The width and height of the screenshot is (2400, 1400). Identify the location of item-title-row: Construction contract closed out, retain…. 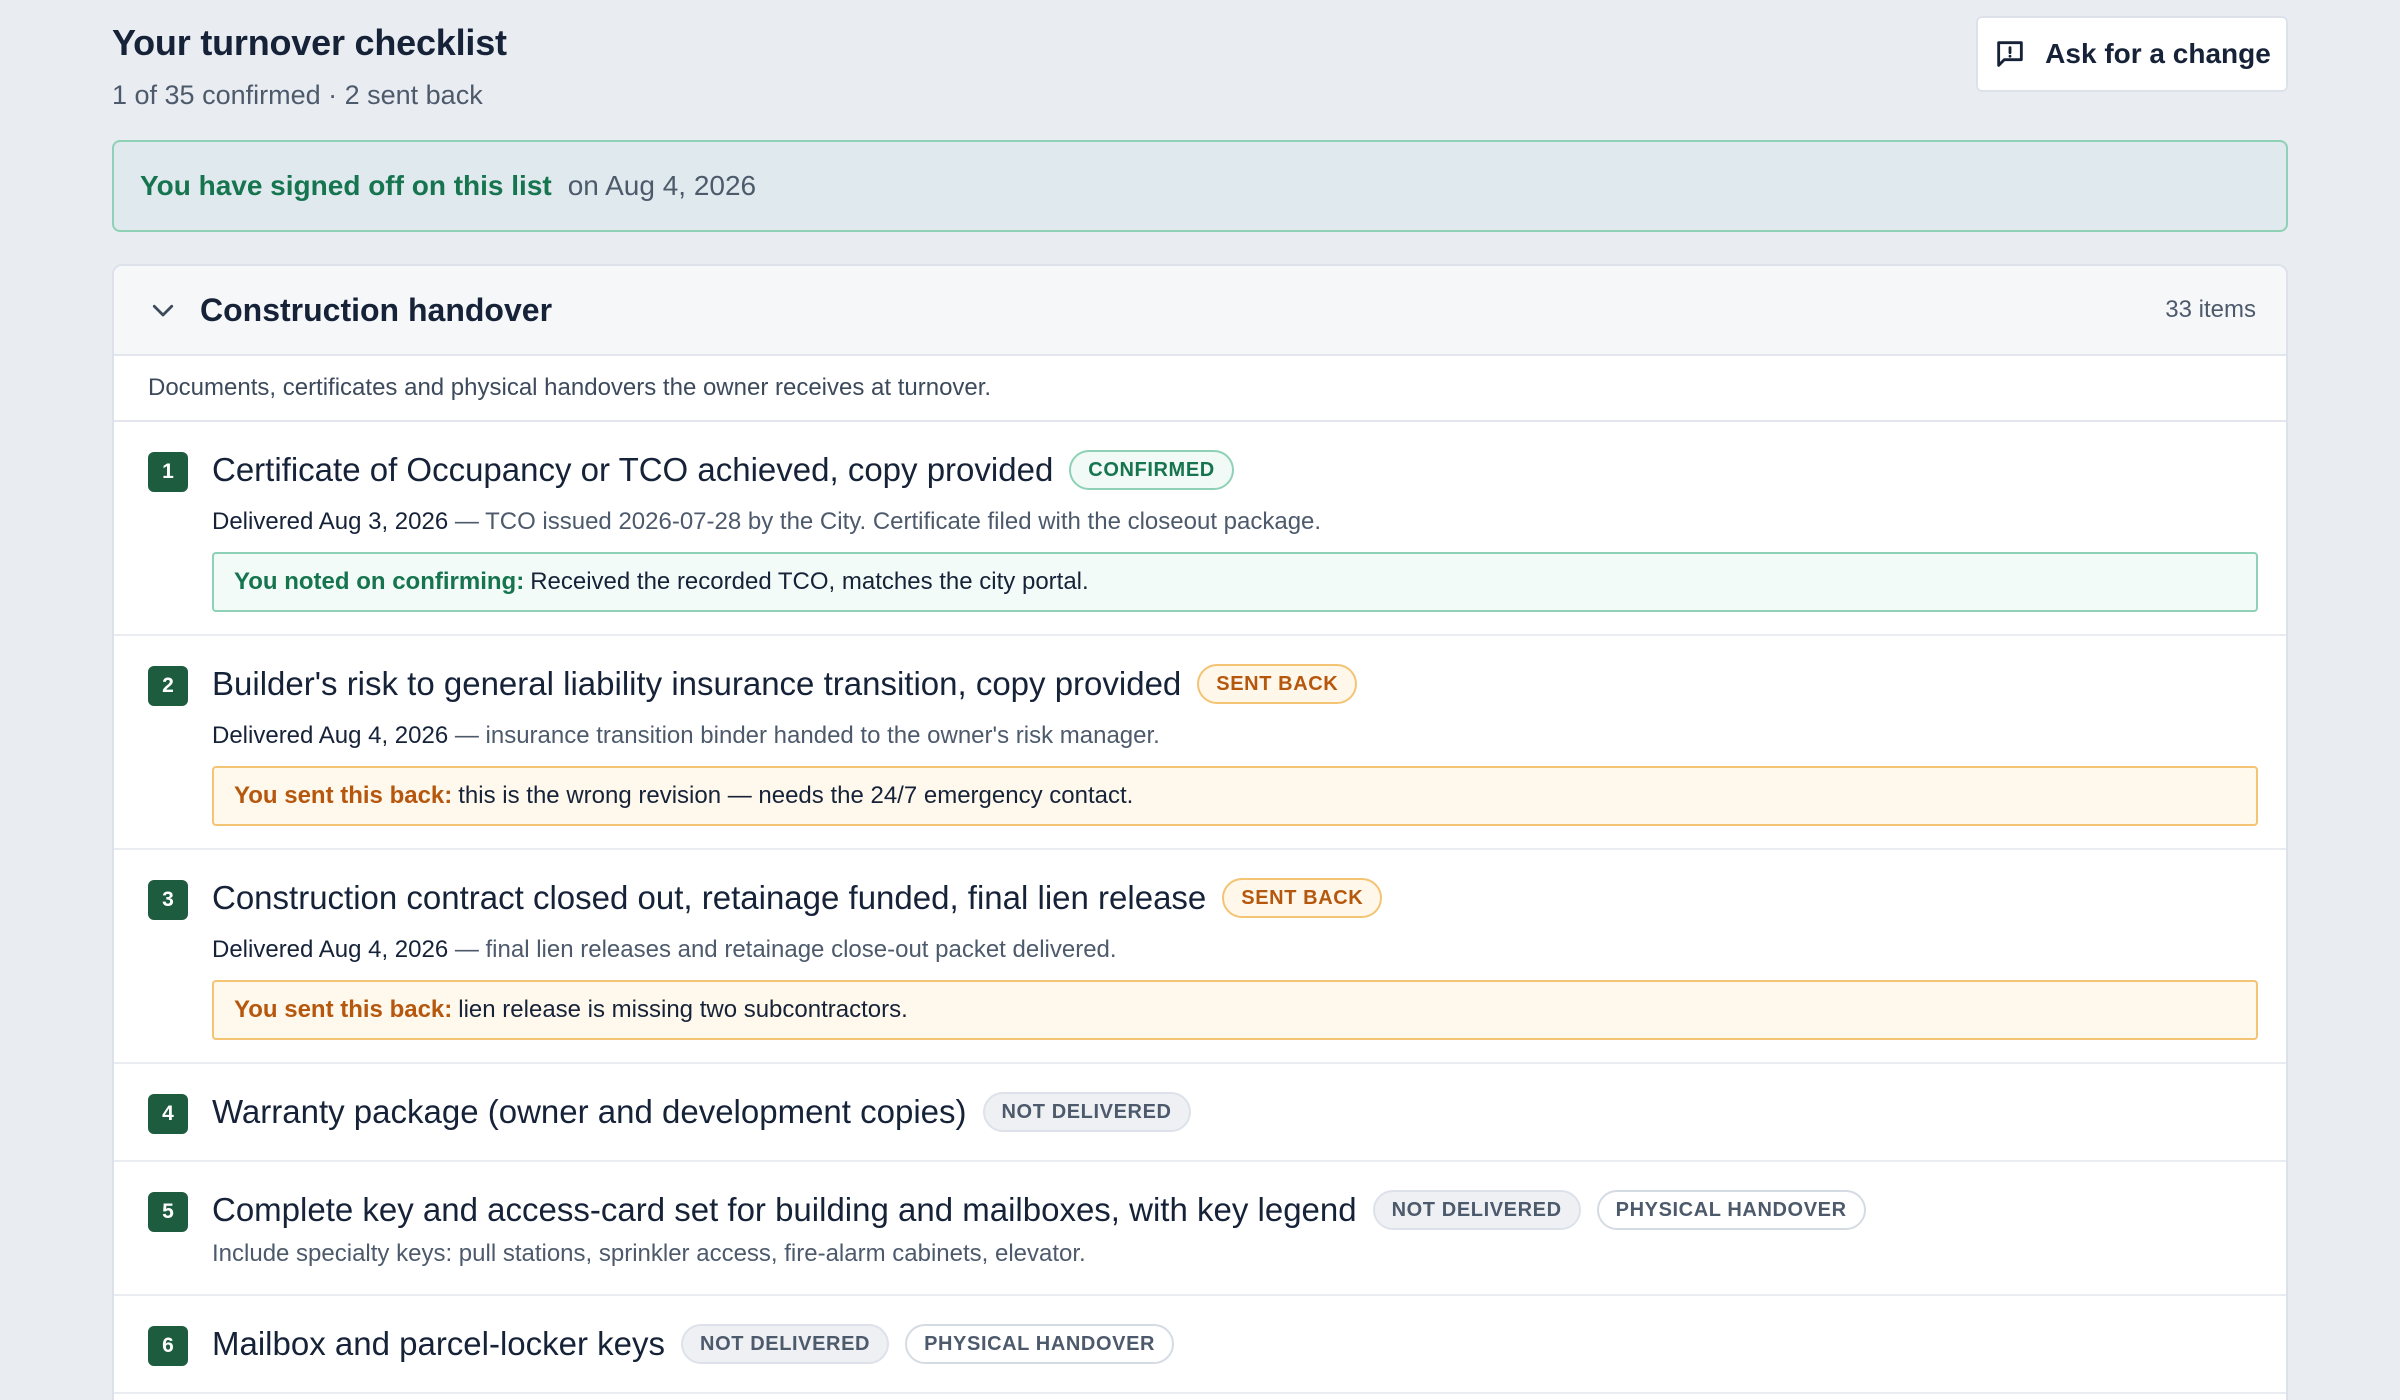
(797, 898).